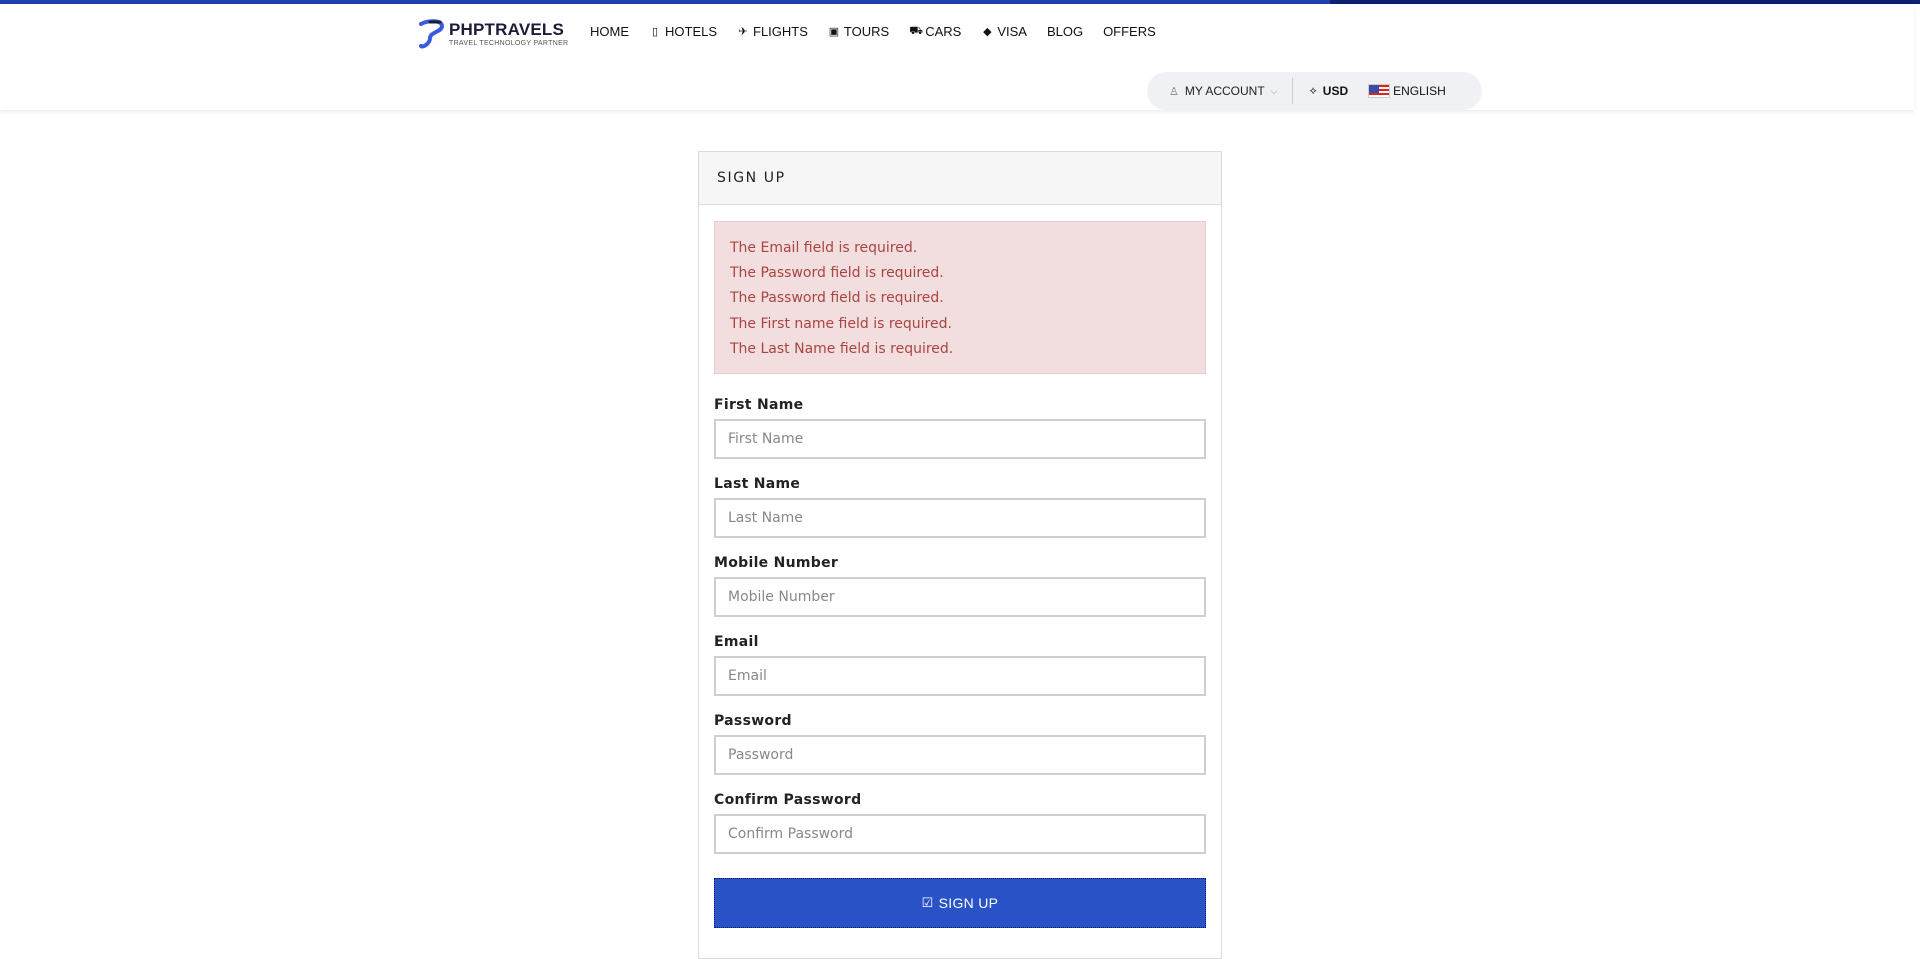 The height and width of the screenshot is (959, 1920). Describe the element at coordinates (1174, 91) in the screenshot. I see `user-icon: ♙` at that location.